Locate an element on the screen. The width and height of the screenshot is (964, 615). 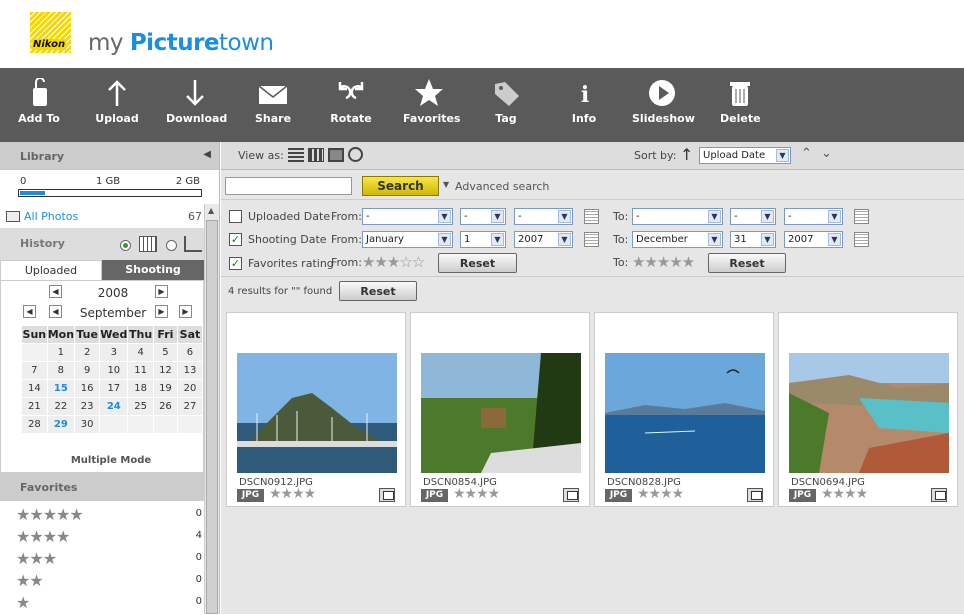
shooting-to-day-select: 31 ▼ is located at coordinates (753, 239).